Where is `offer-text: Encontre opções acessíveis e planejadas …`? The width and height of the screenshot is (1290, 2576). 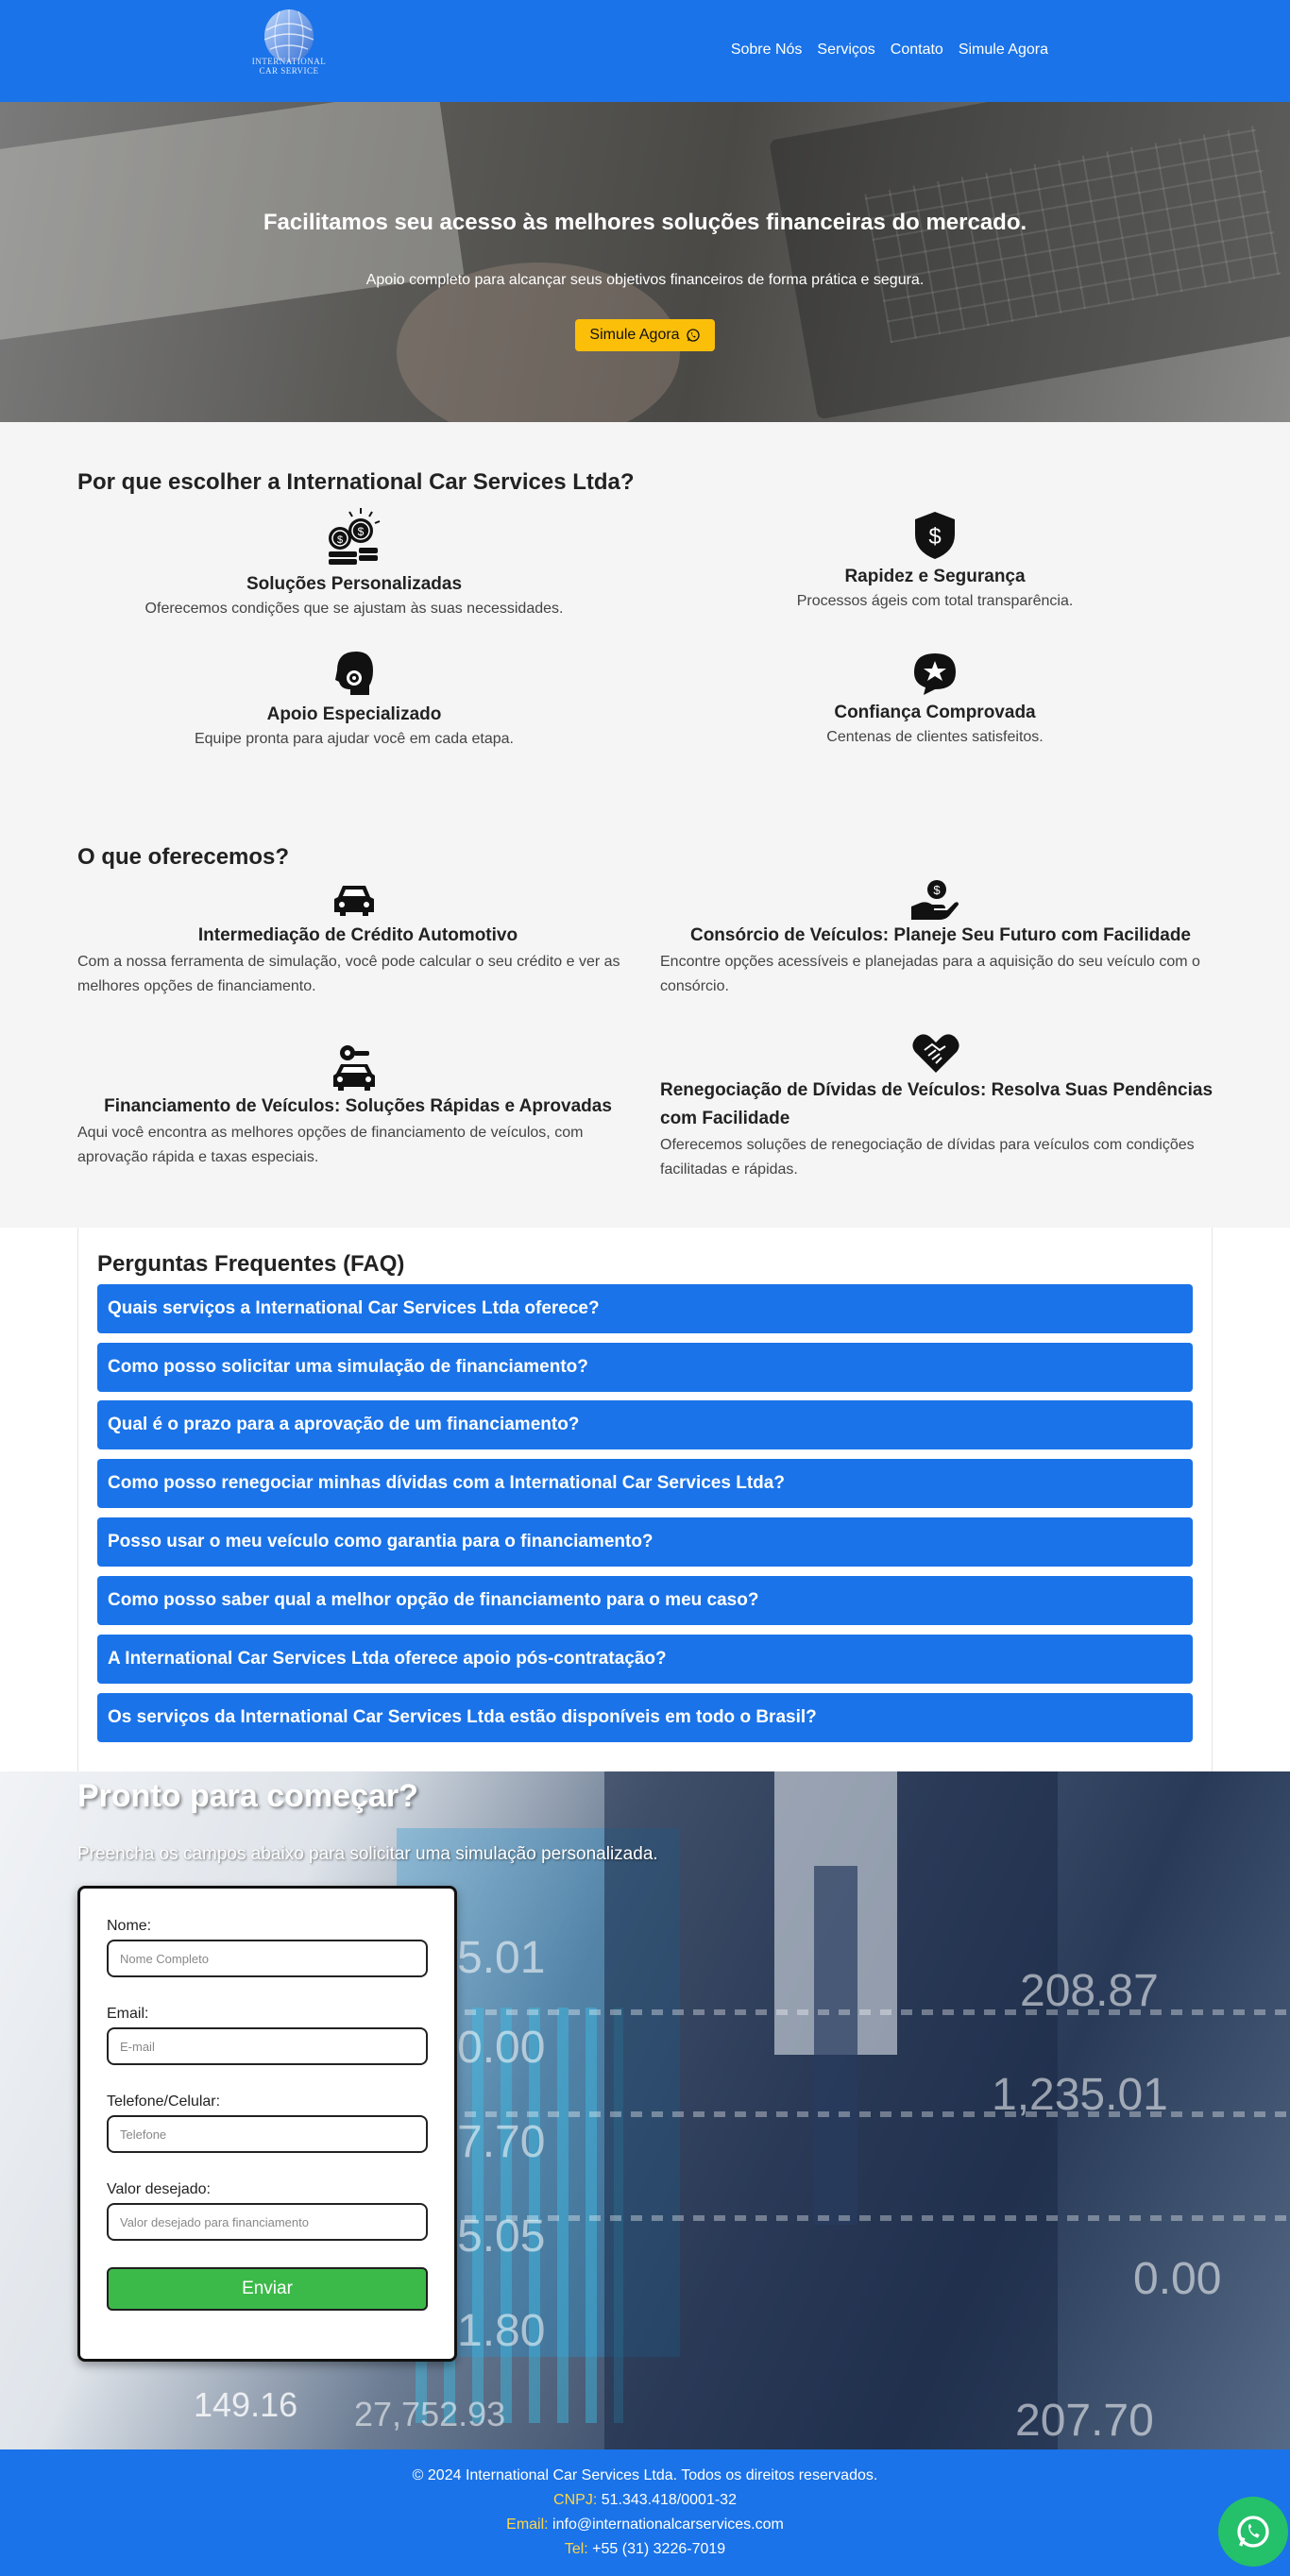
offer-text: Encontre opções acessíveis e planejadas … is located at coordinates (930, 974).